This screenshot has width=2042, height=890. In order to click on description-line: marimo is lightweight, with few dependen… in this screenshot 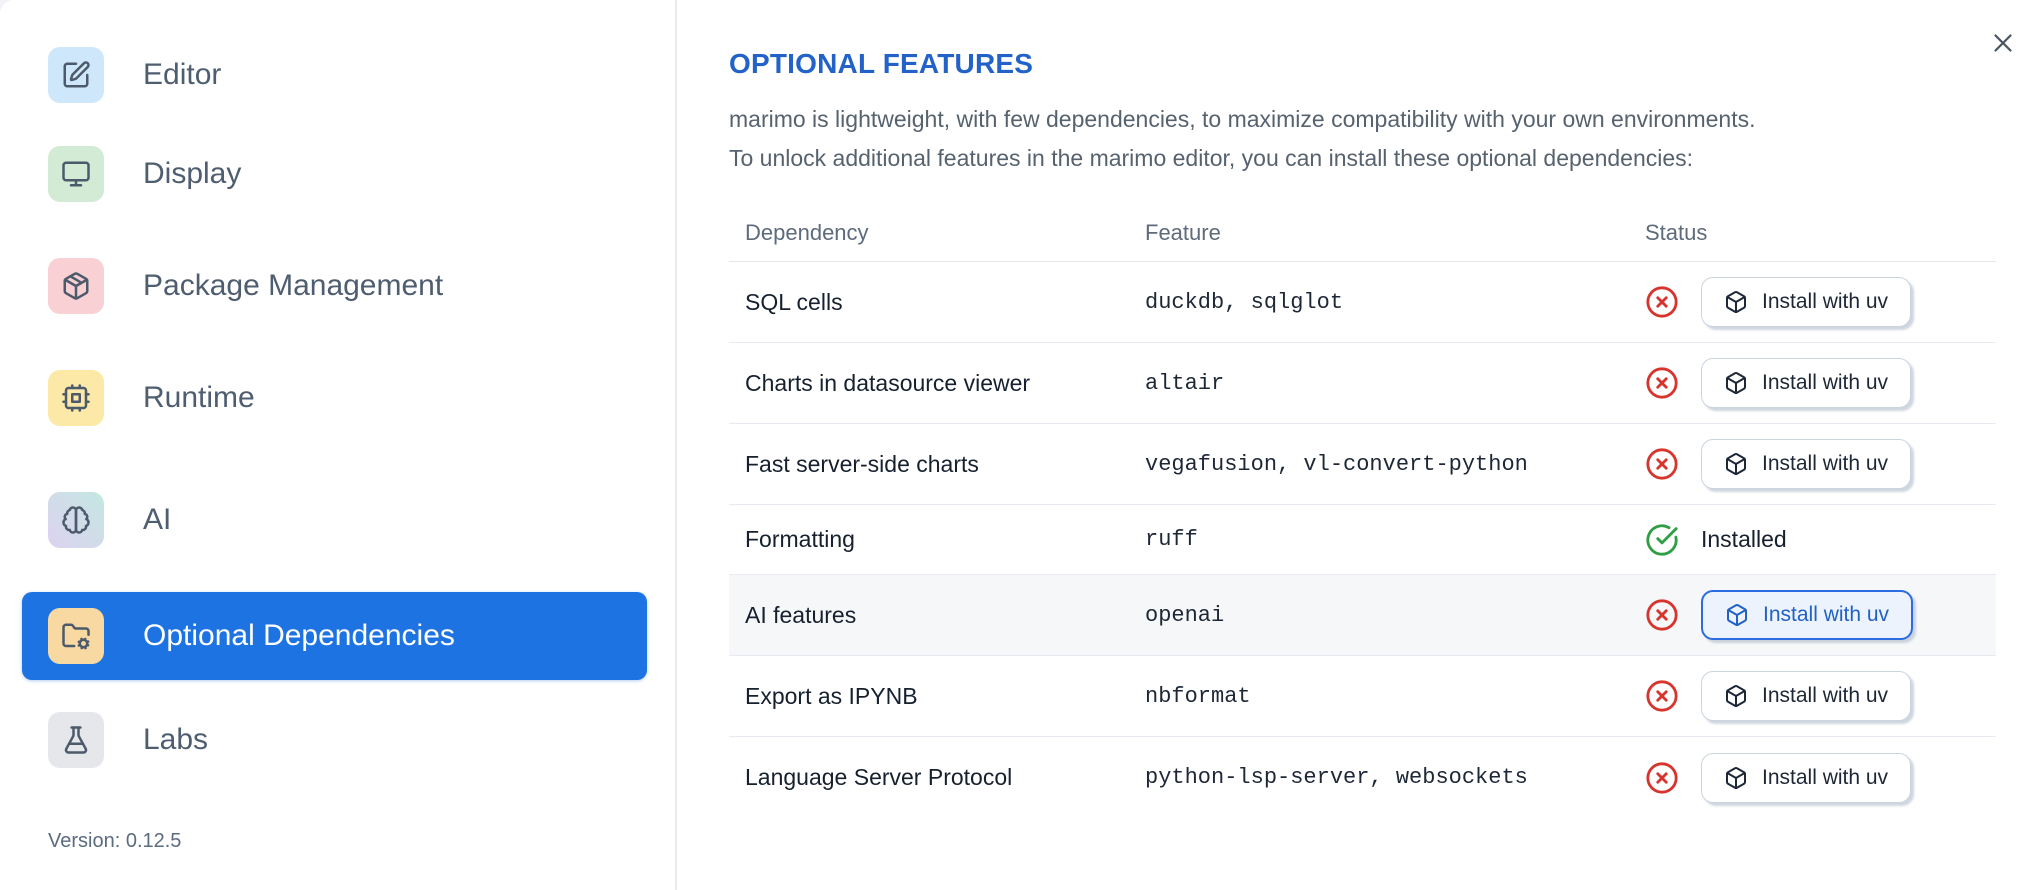, I will do `click(1242, 119)`.